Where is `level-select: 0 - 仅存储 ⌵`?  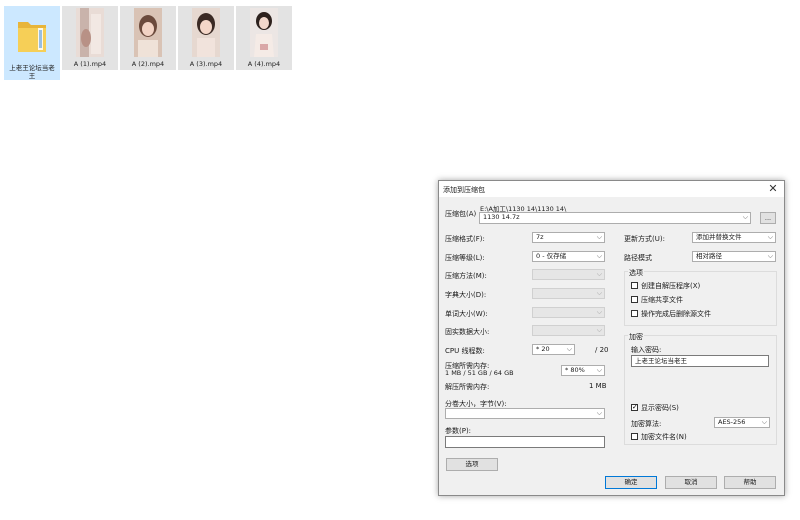
level-select: 0 - 仅存储 ⌵ is located at coordinates (568, 256).